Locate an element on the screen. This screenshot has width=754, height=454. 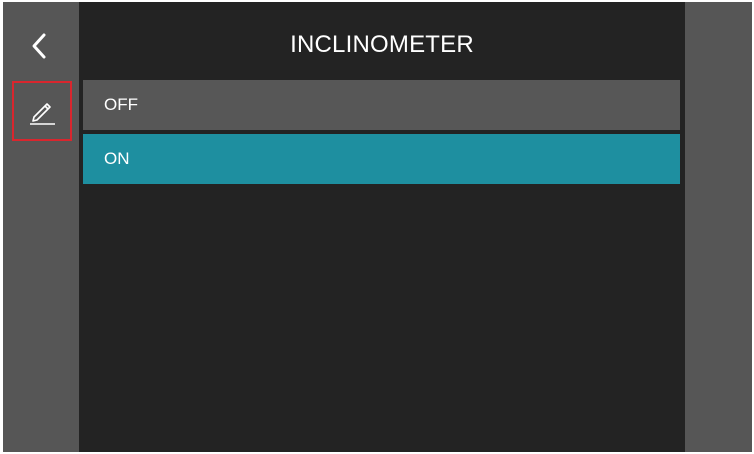
option-off-label: OFF is located at coordinates (121, 104).